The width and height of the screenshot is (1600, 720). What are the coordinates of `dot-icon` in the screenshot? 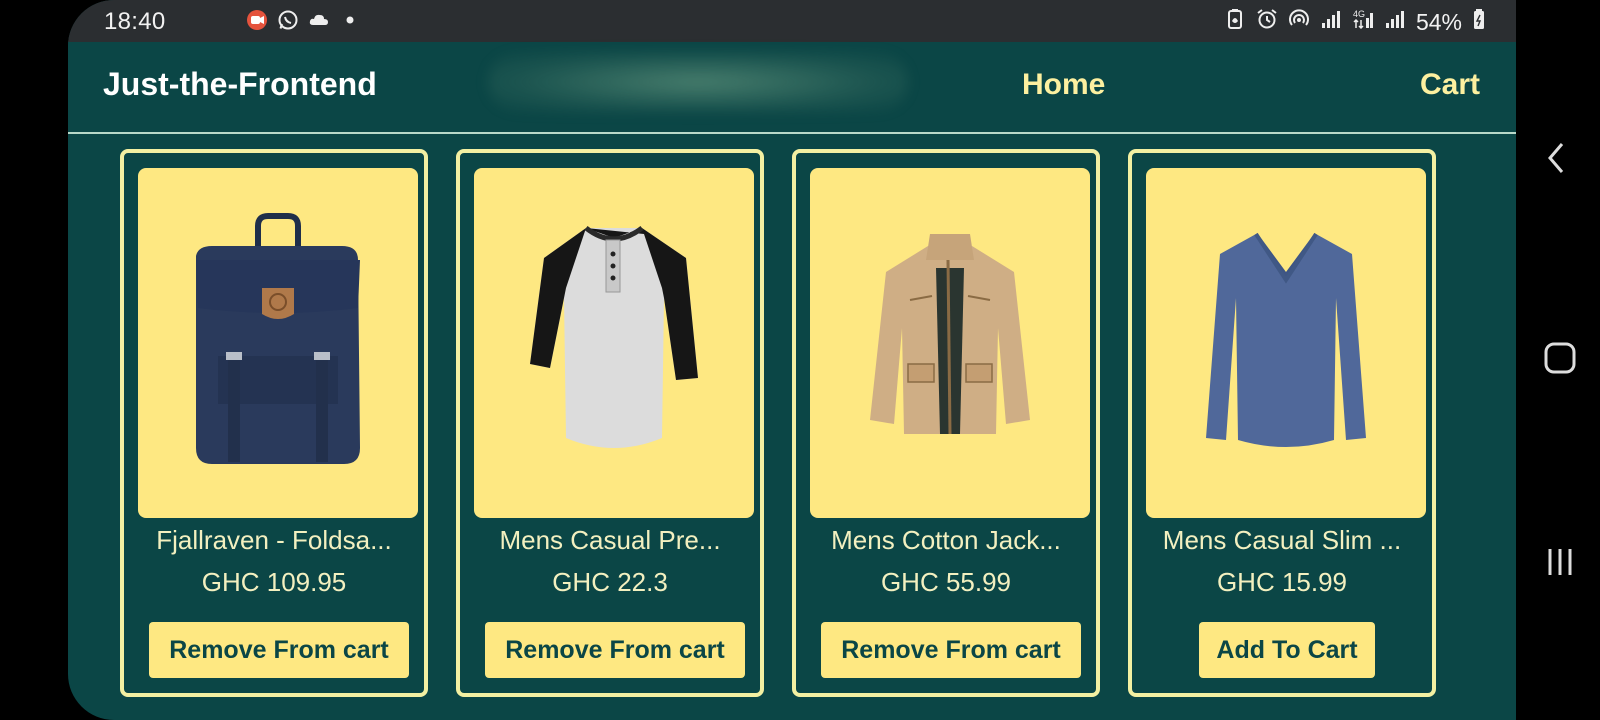 It's located at (350, 22).